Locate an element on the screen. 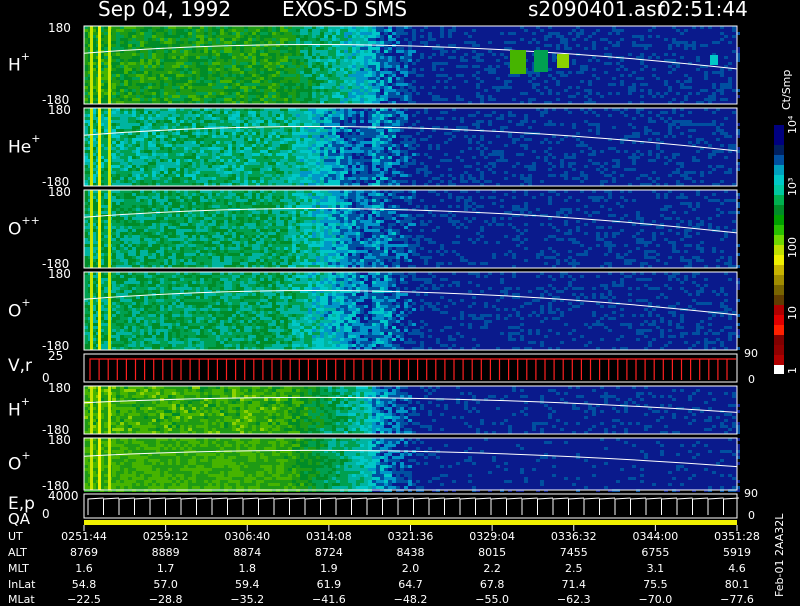 The height and width of the screenshot is (606, 800). panel-label-4: V,r is located at coordinates (20, 366).